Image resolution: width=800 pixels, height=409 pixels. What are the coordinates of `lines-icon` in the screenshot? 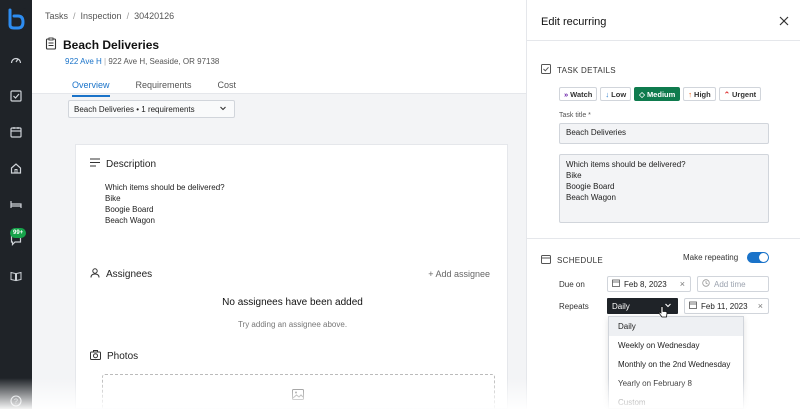 It's located at (95, 164).